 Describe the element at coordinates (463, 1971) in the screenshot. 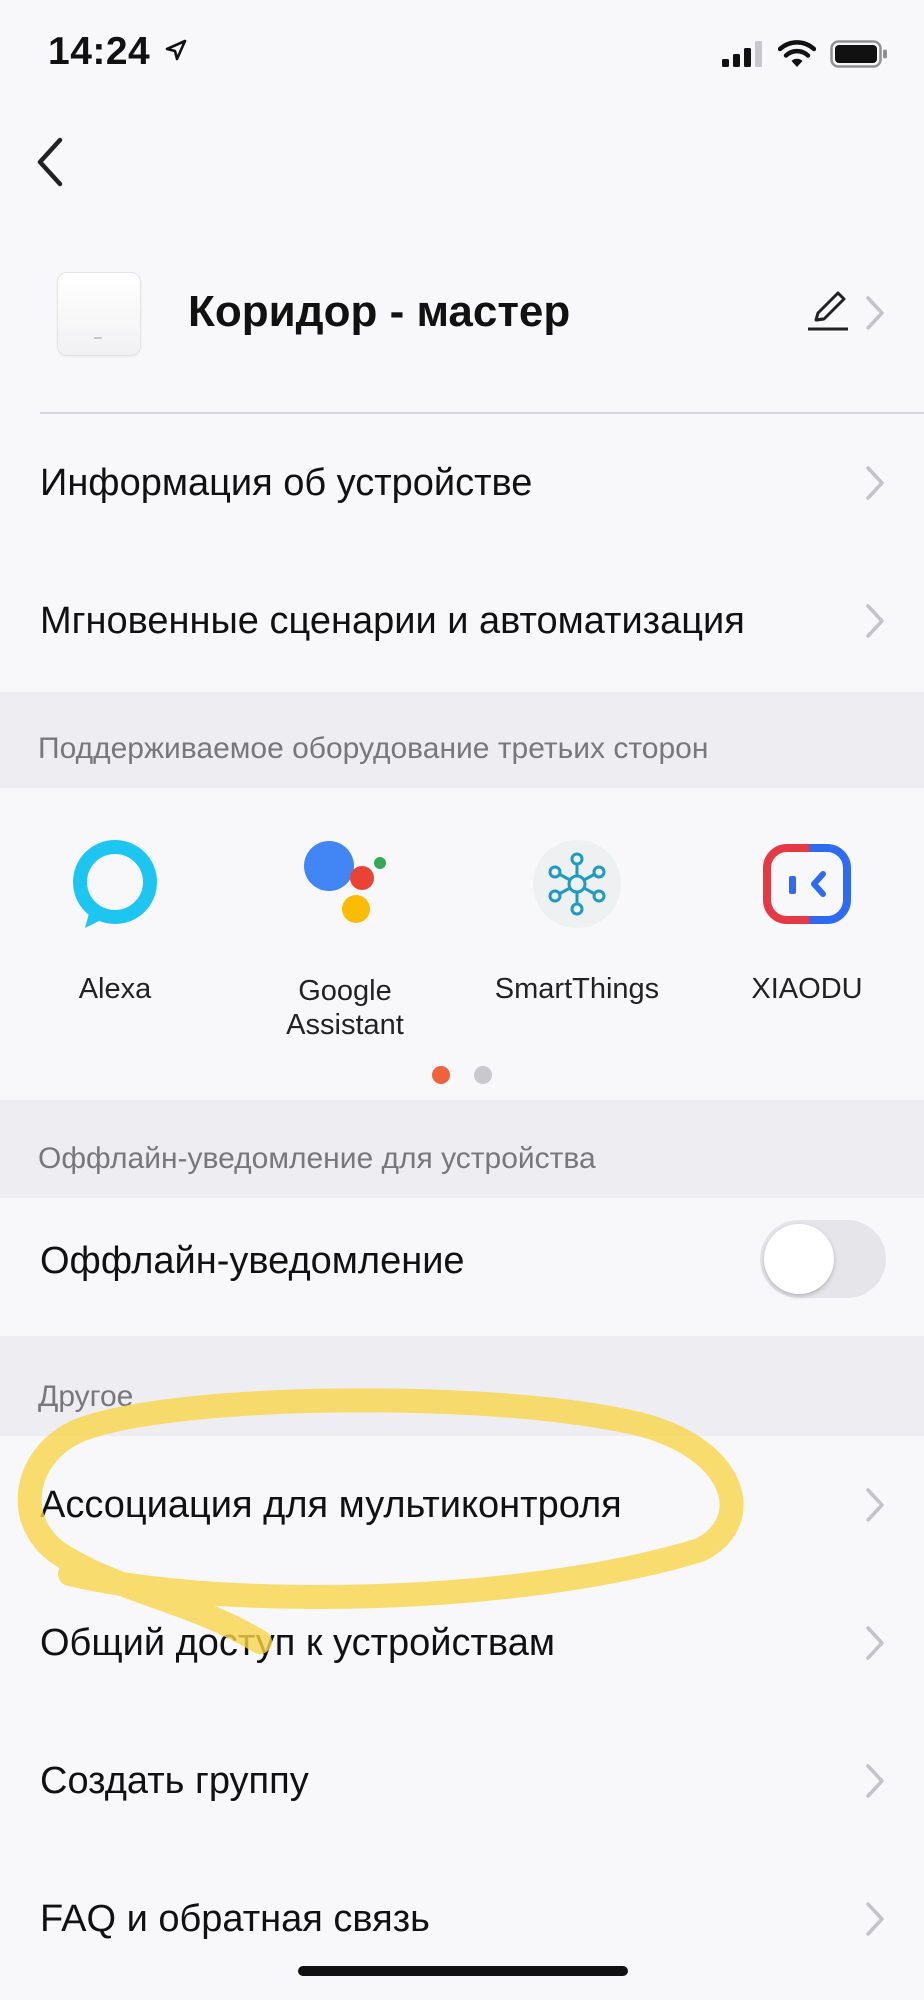

I see `home-indicator` at that location.